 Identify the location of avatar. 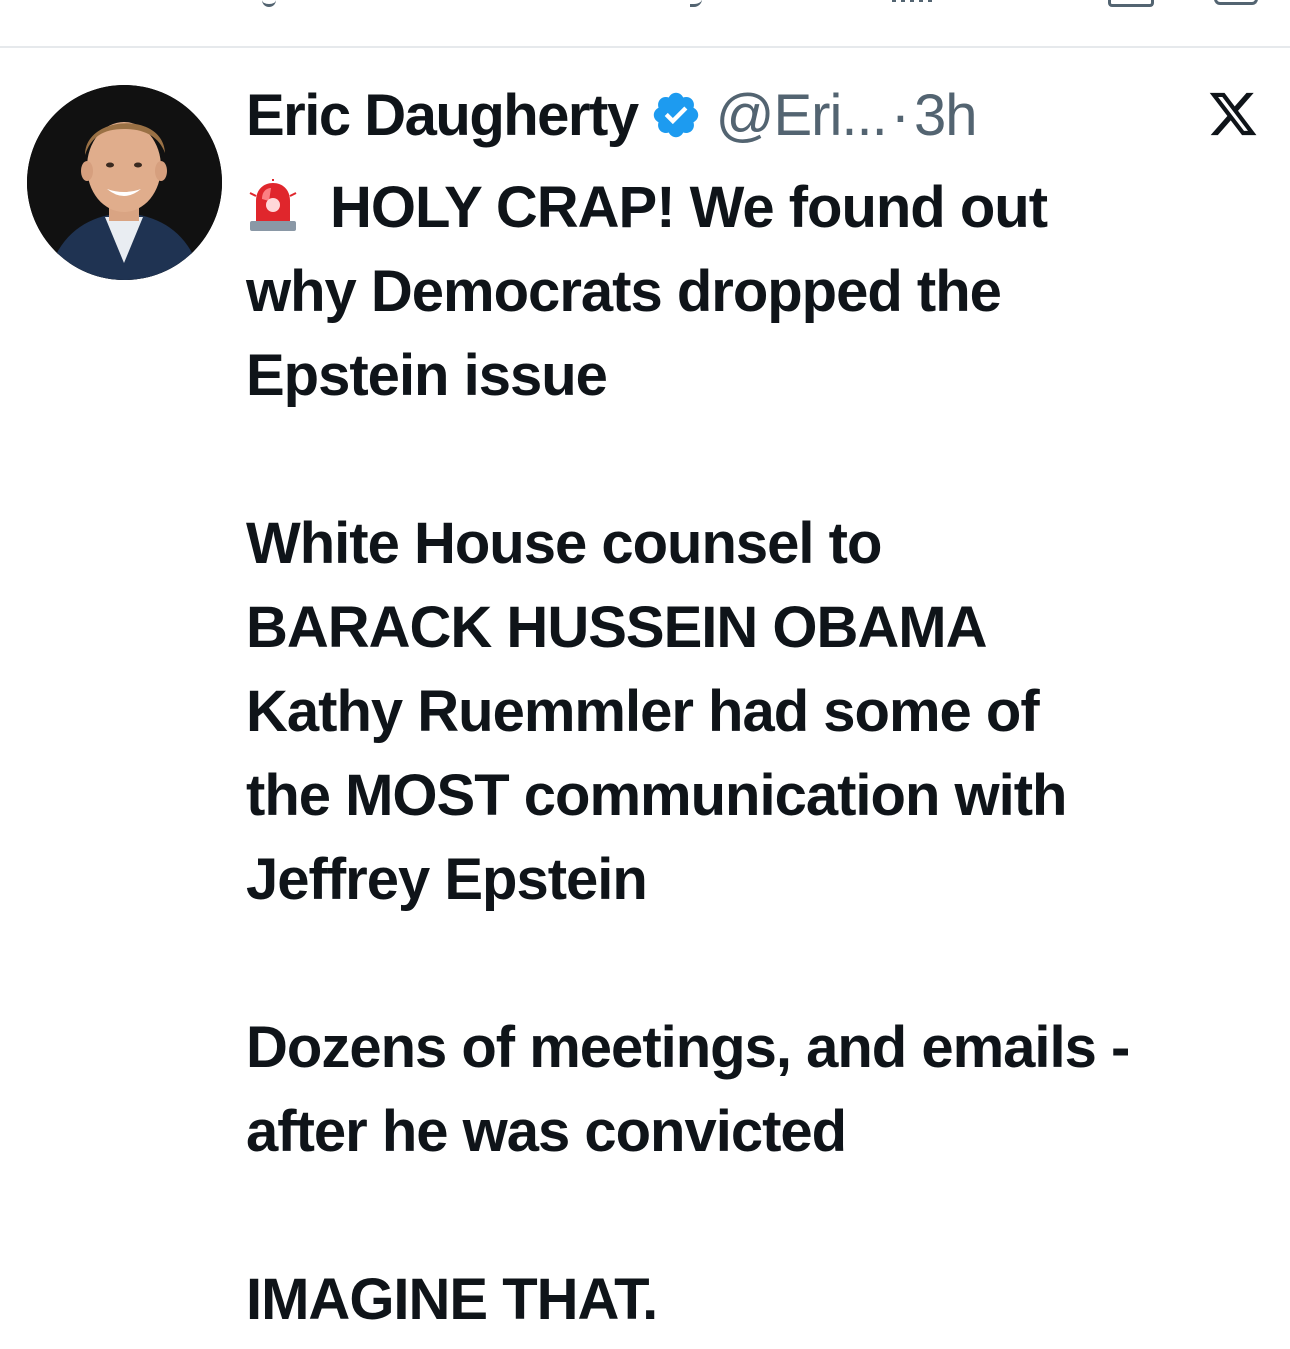
(124, 182).